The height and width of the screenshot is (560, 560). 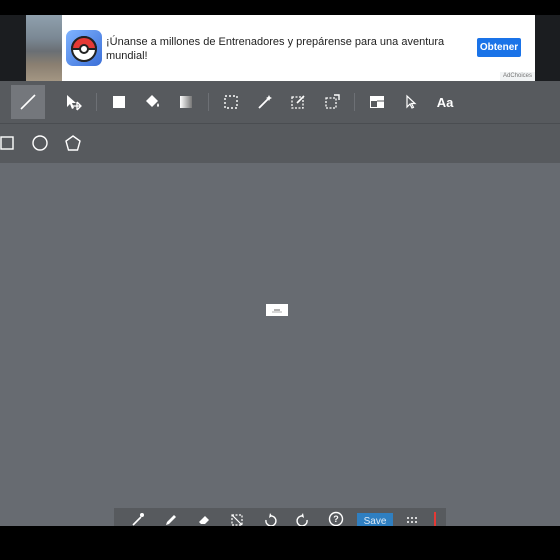 I want to click on eraser-button, so click(x=204, y=517).